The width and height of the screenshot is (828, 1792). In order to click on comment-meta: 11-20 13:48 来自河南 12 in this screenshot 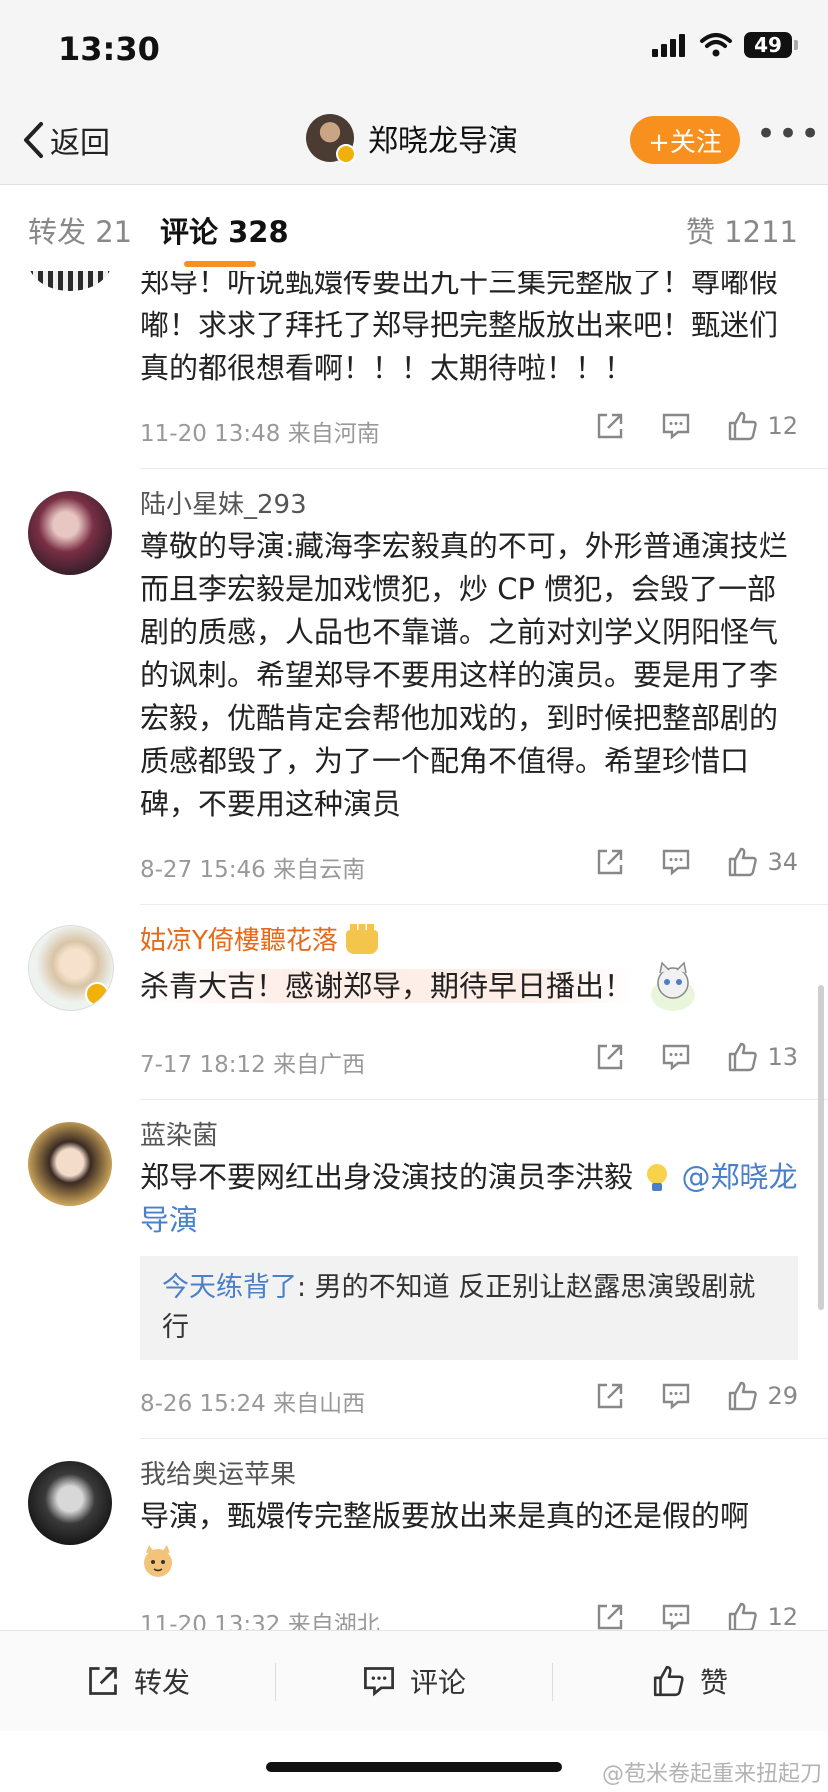, I will do `click(469, 432)`.